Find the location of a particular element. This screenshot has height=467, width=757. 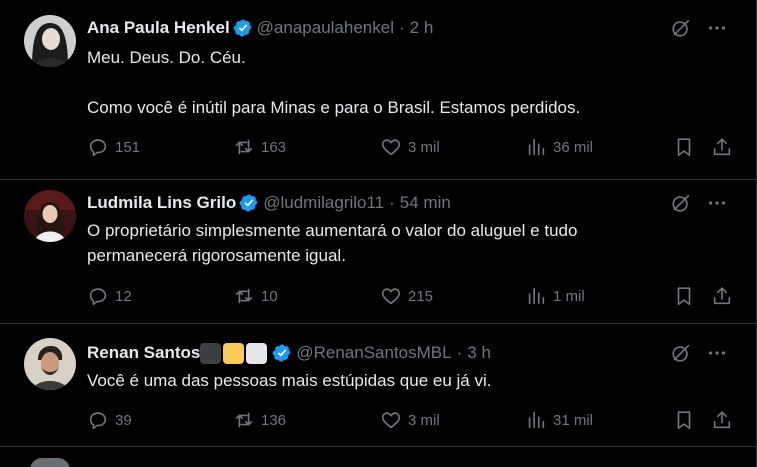

emoji-black-square-icon is located at coordinates (211, 353).